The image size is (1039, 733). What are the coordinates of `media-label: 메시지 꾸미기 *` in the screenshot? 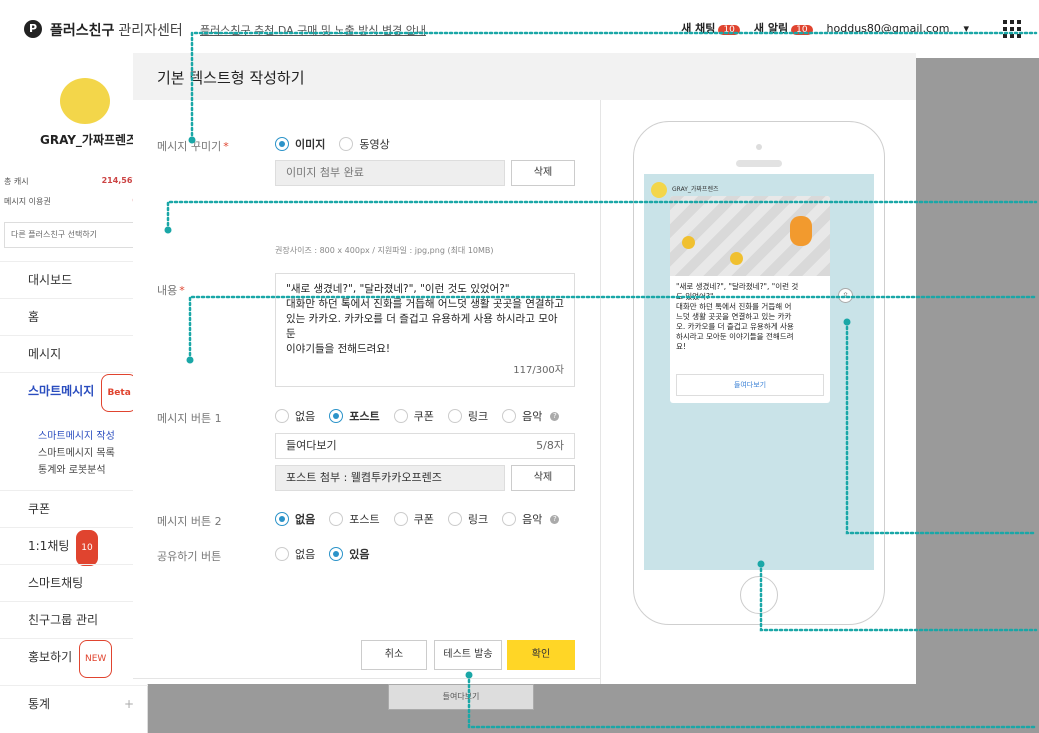 It's located at (193, 146).